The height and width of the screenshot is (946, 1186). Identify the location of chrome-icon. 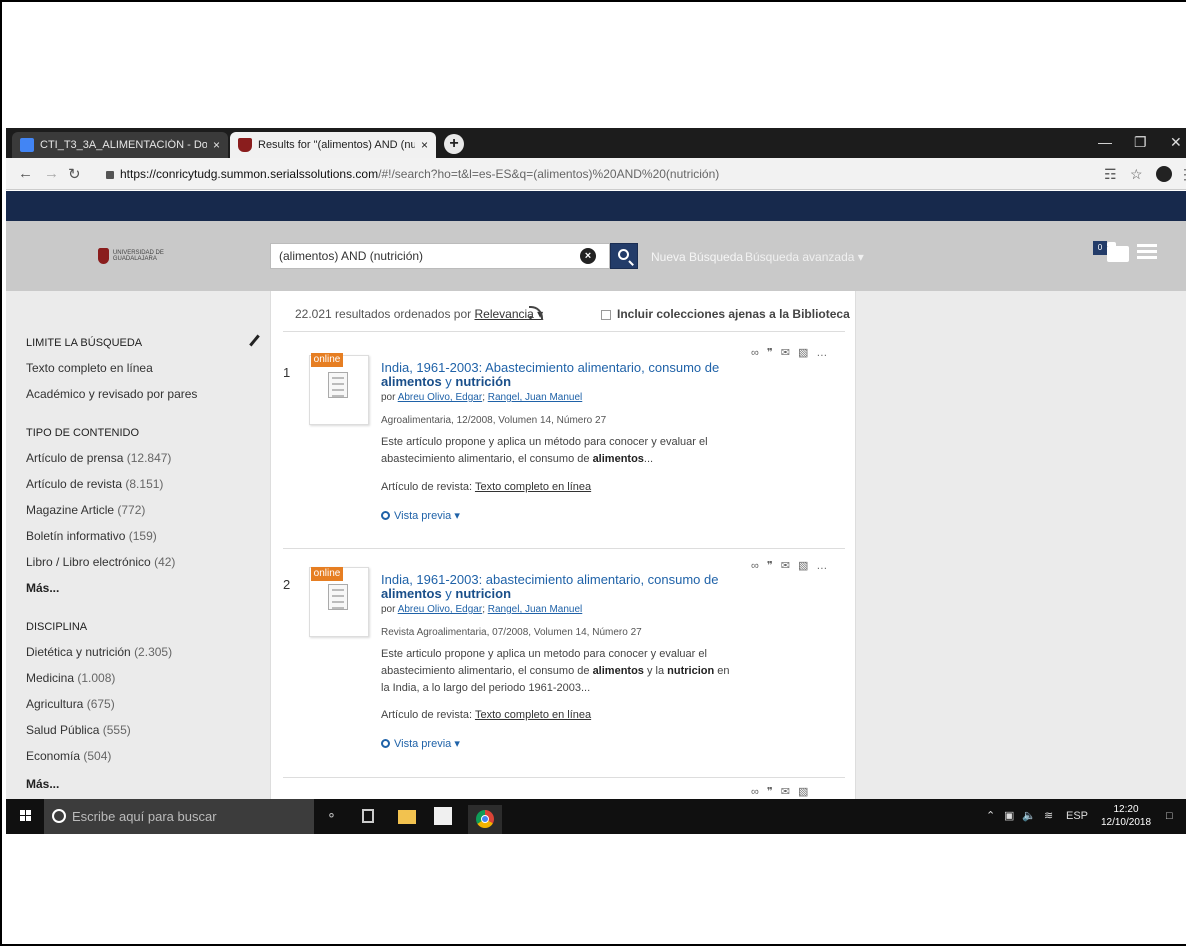
(485, 819).